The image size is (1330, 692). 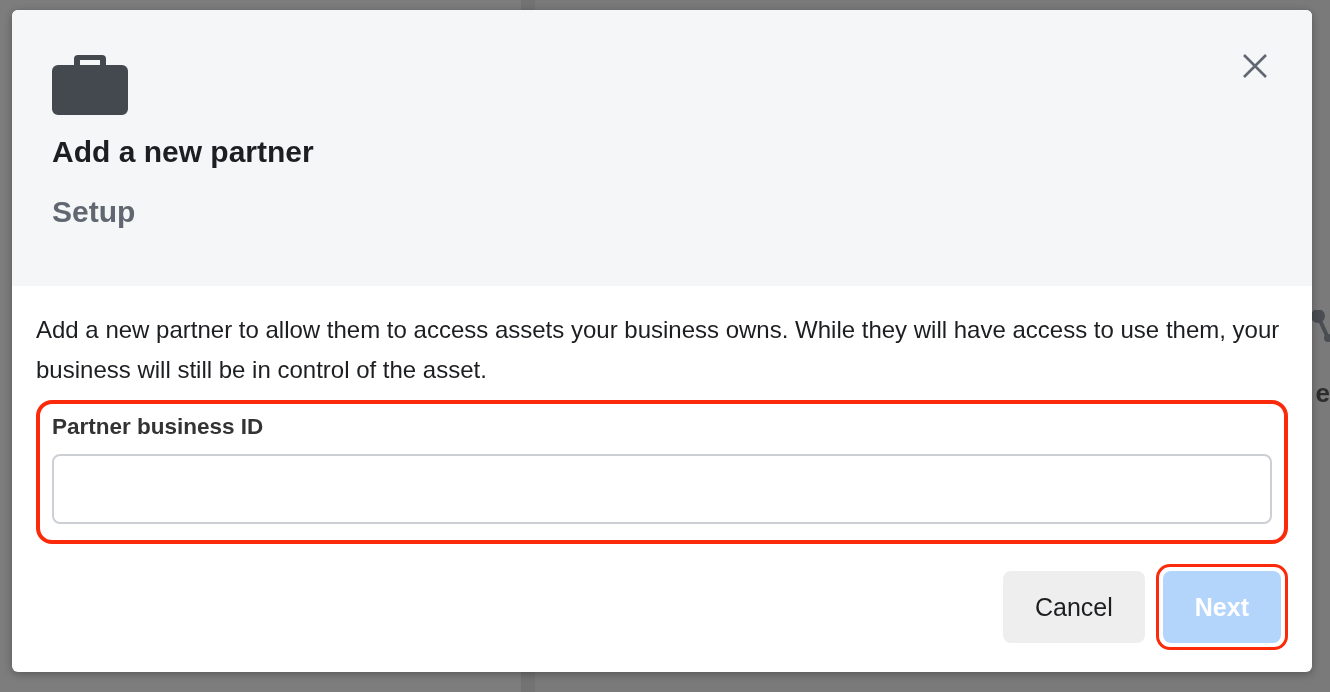 What do you see at coordinates (662, 489) in the screenshot?
I see `input-field` at bounding box center [662, 489].